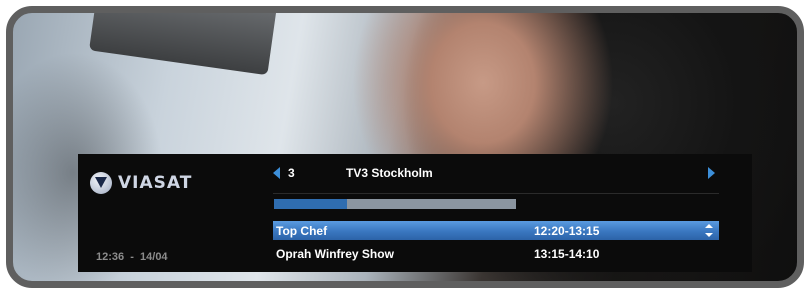 The width and height of the screenshot is (812, 294). Describe the element at coordinates (276, 173) in the screenshot. I see `previous-channel-icon` at that location.